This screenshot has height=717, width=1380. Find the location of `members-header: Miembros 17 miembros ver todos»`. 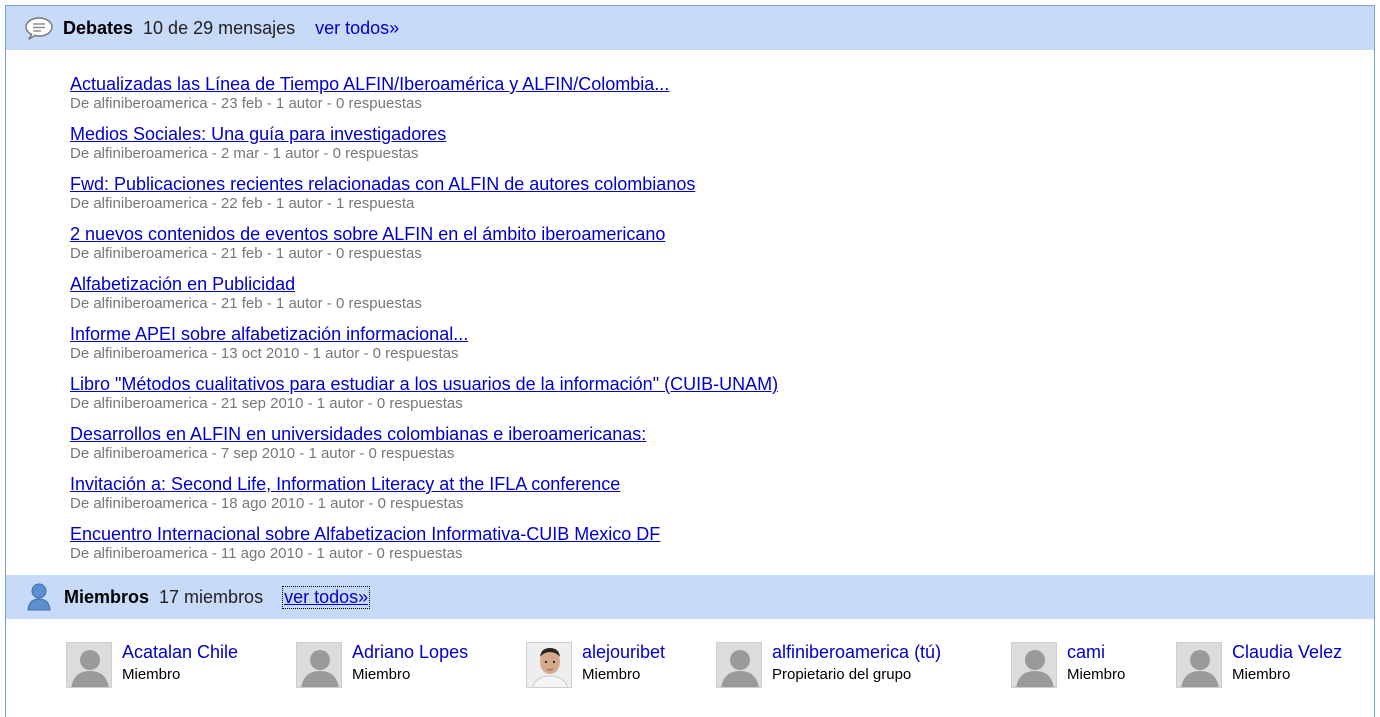

members-header: Miembros 17 miembros ver todos» is located at coordinates (690, 597).